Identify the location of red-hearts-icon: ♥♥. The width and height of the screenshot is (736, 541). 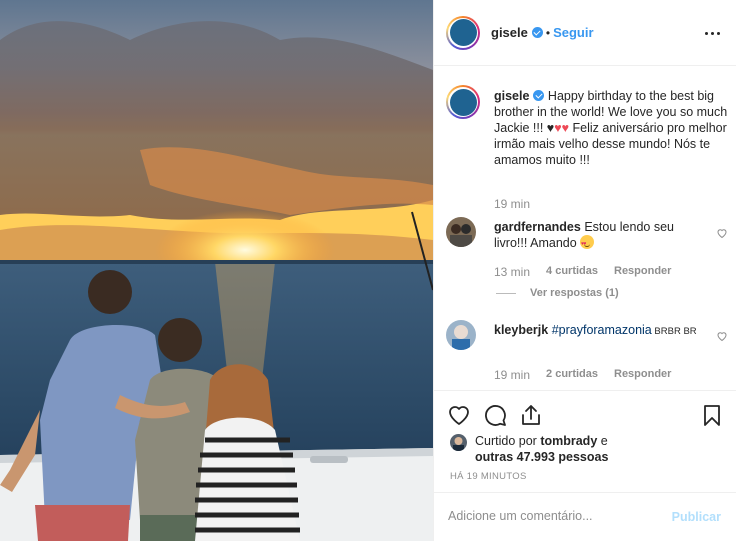
(562, 128).